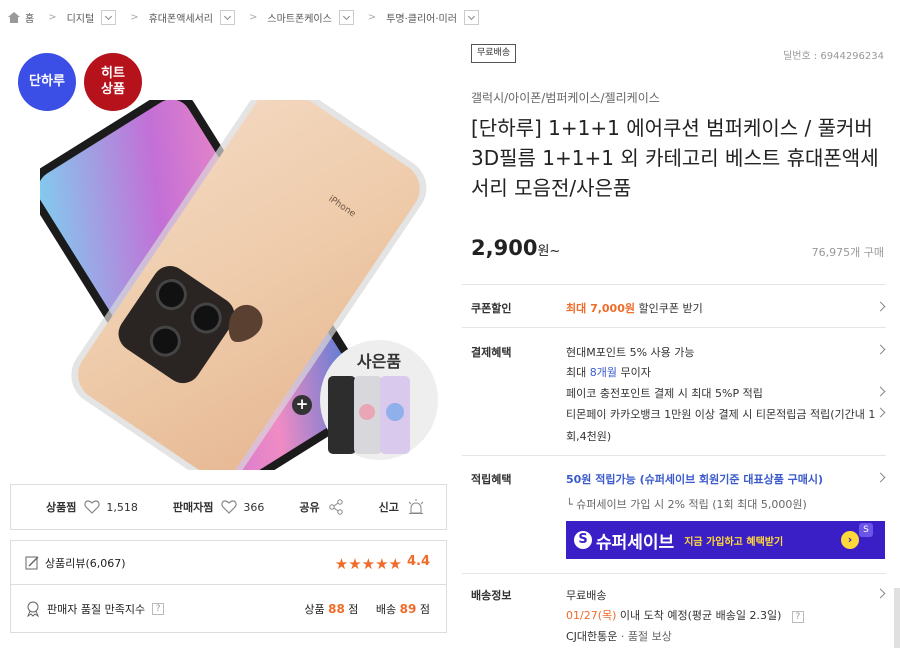  Describe the element at coordinates (33, 609) in the screenshot. I see `medal-icon` at that location.